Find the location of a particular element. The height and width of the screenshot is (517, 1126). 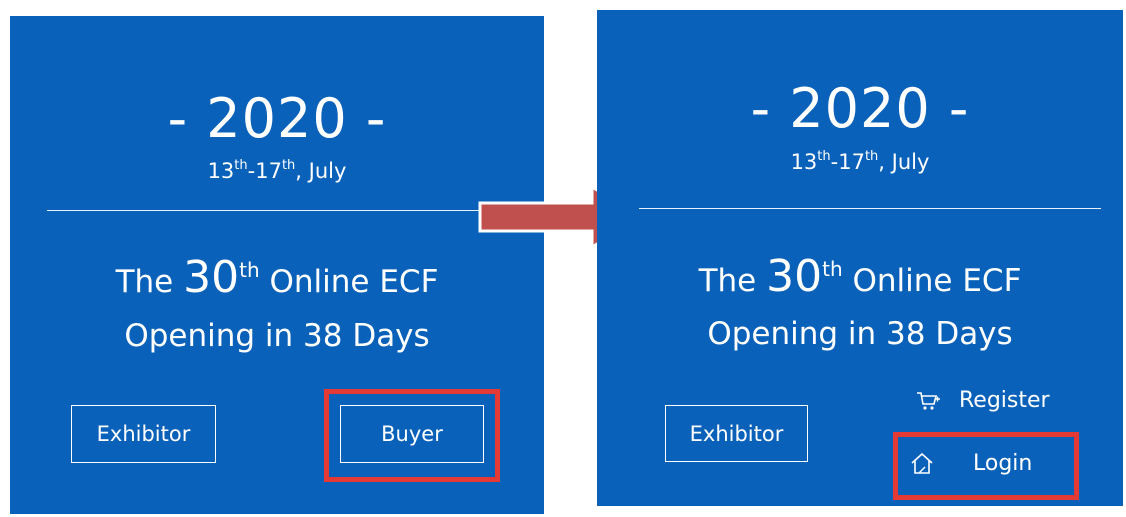

register-link: Register is located at coordinates (982, 400).